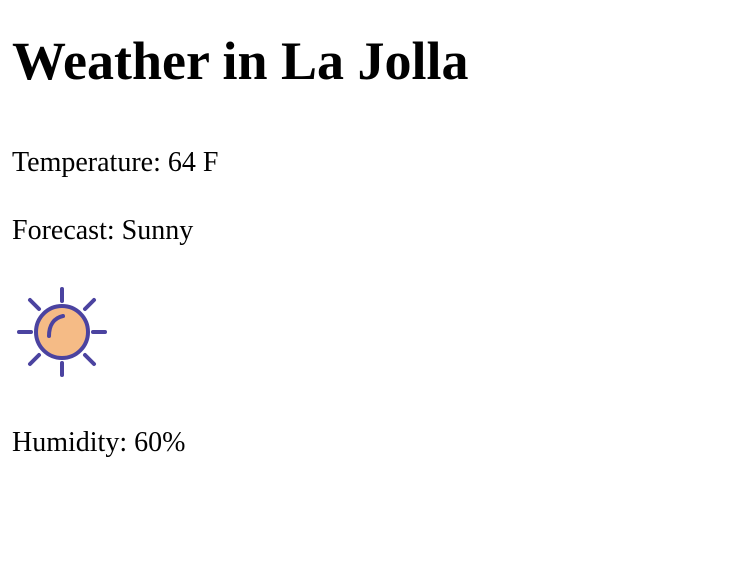  I want to click on page-title: Weather in La Jolla, so click(240, 61).